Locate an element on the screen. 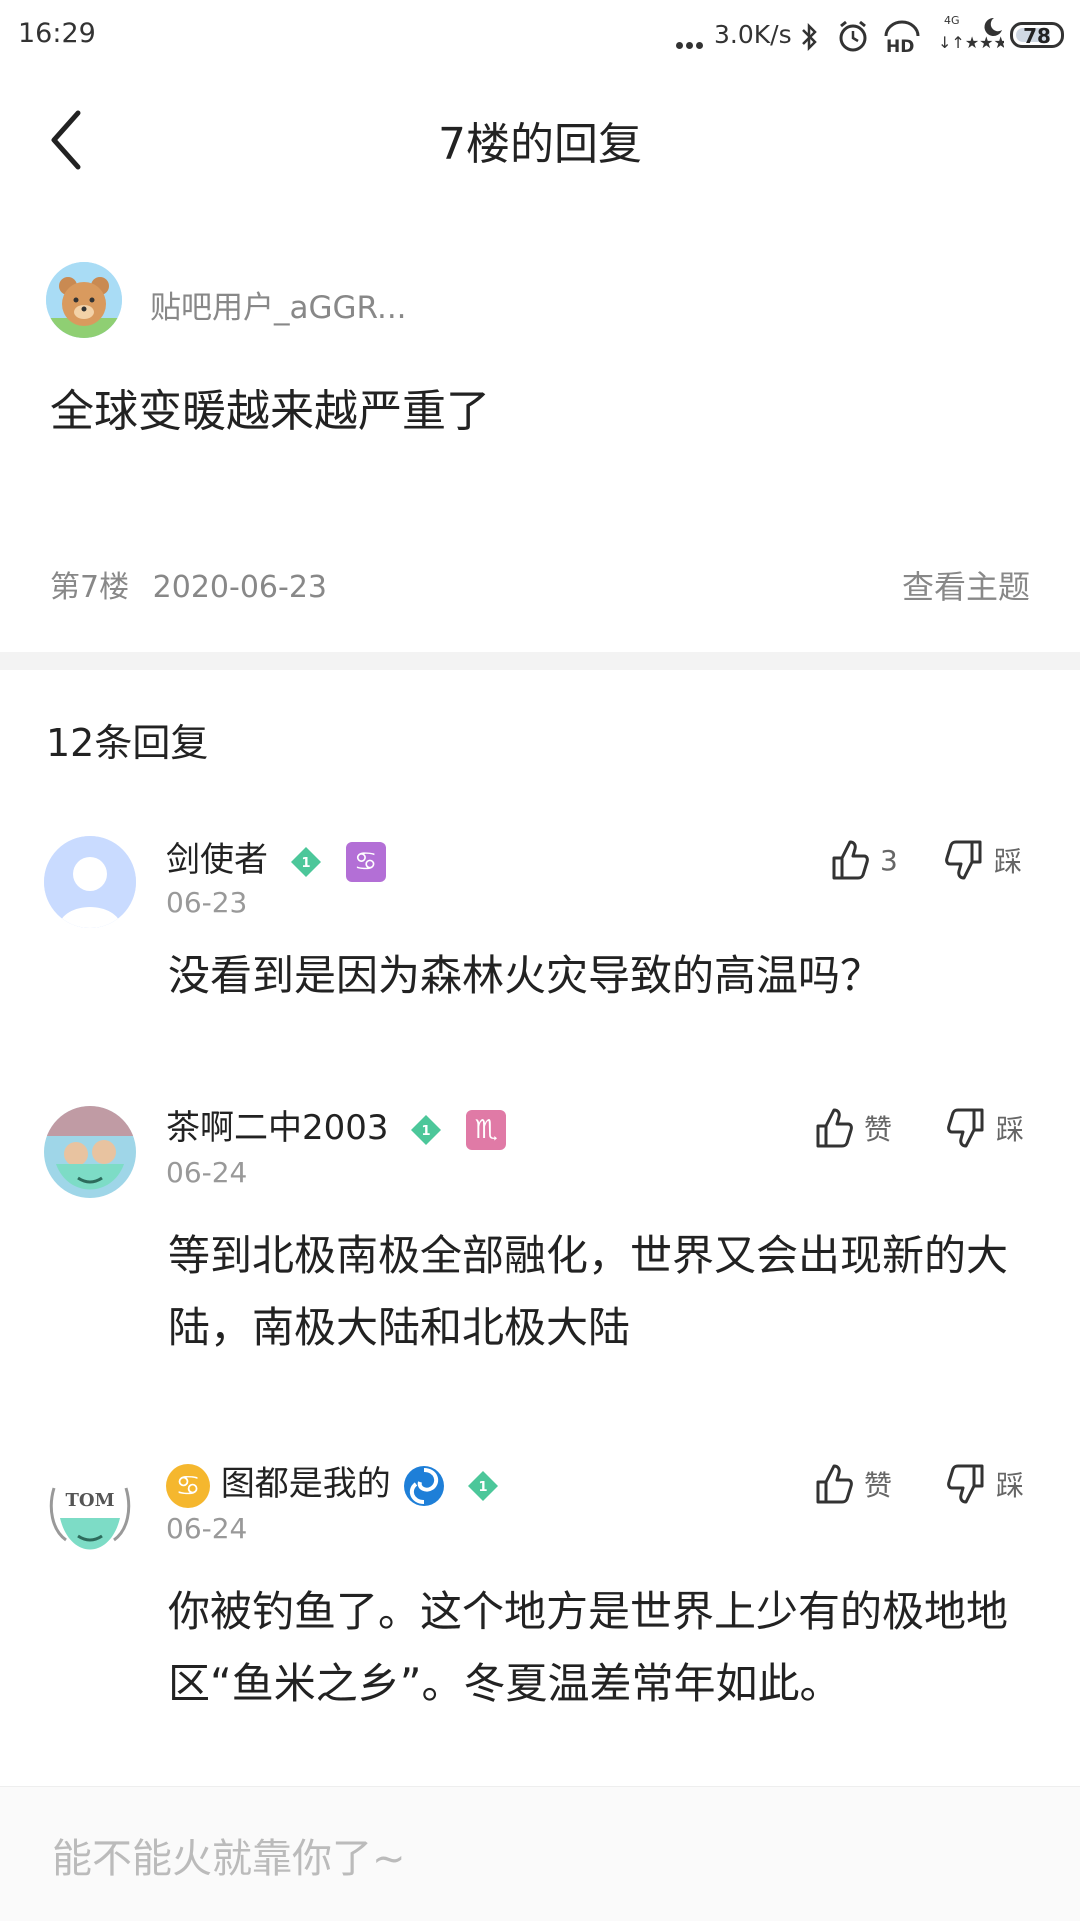 This screenshot has height=1921, width=1080. network-speed: 3.0K/s is located at coordinates (753, 34).